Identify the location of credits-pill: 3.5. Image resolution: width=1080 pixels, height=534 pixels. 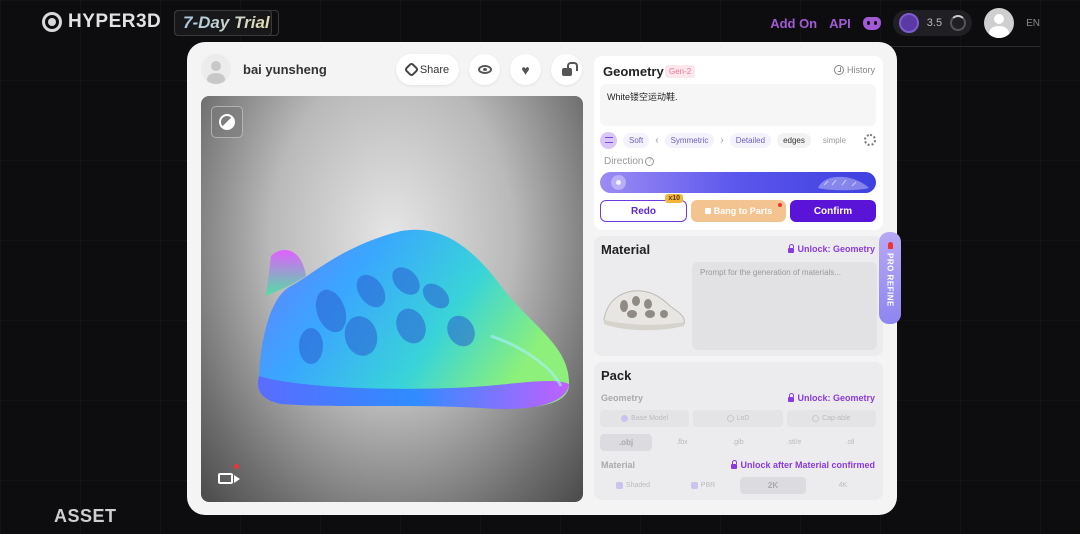
(932, 23).